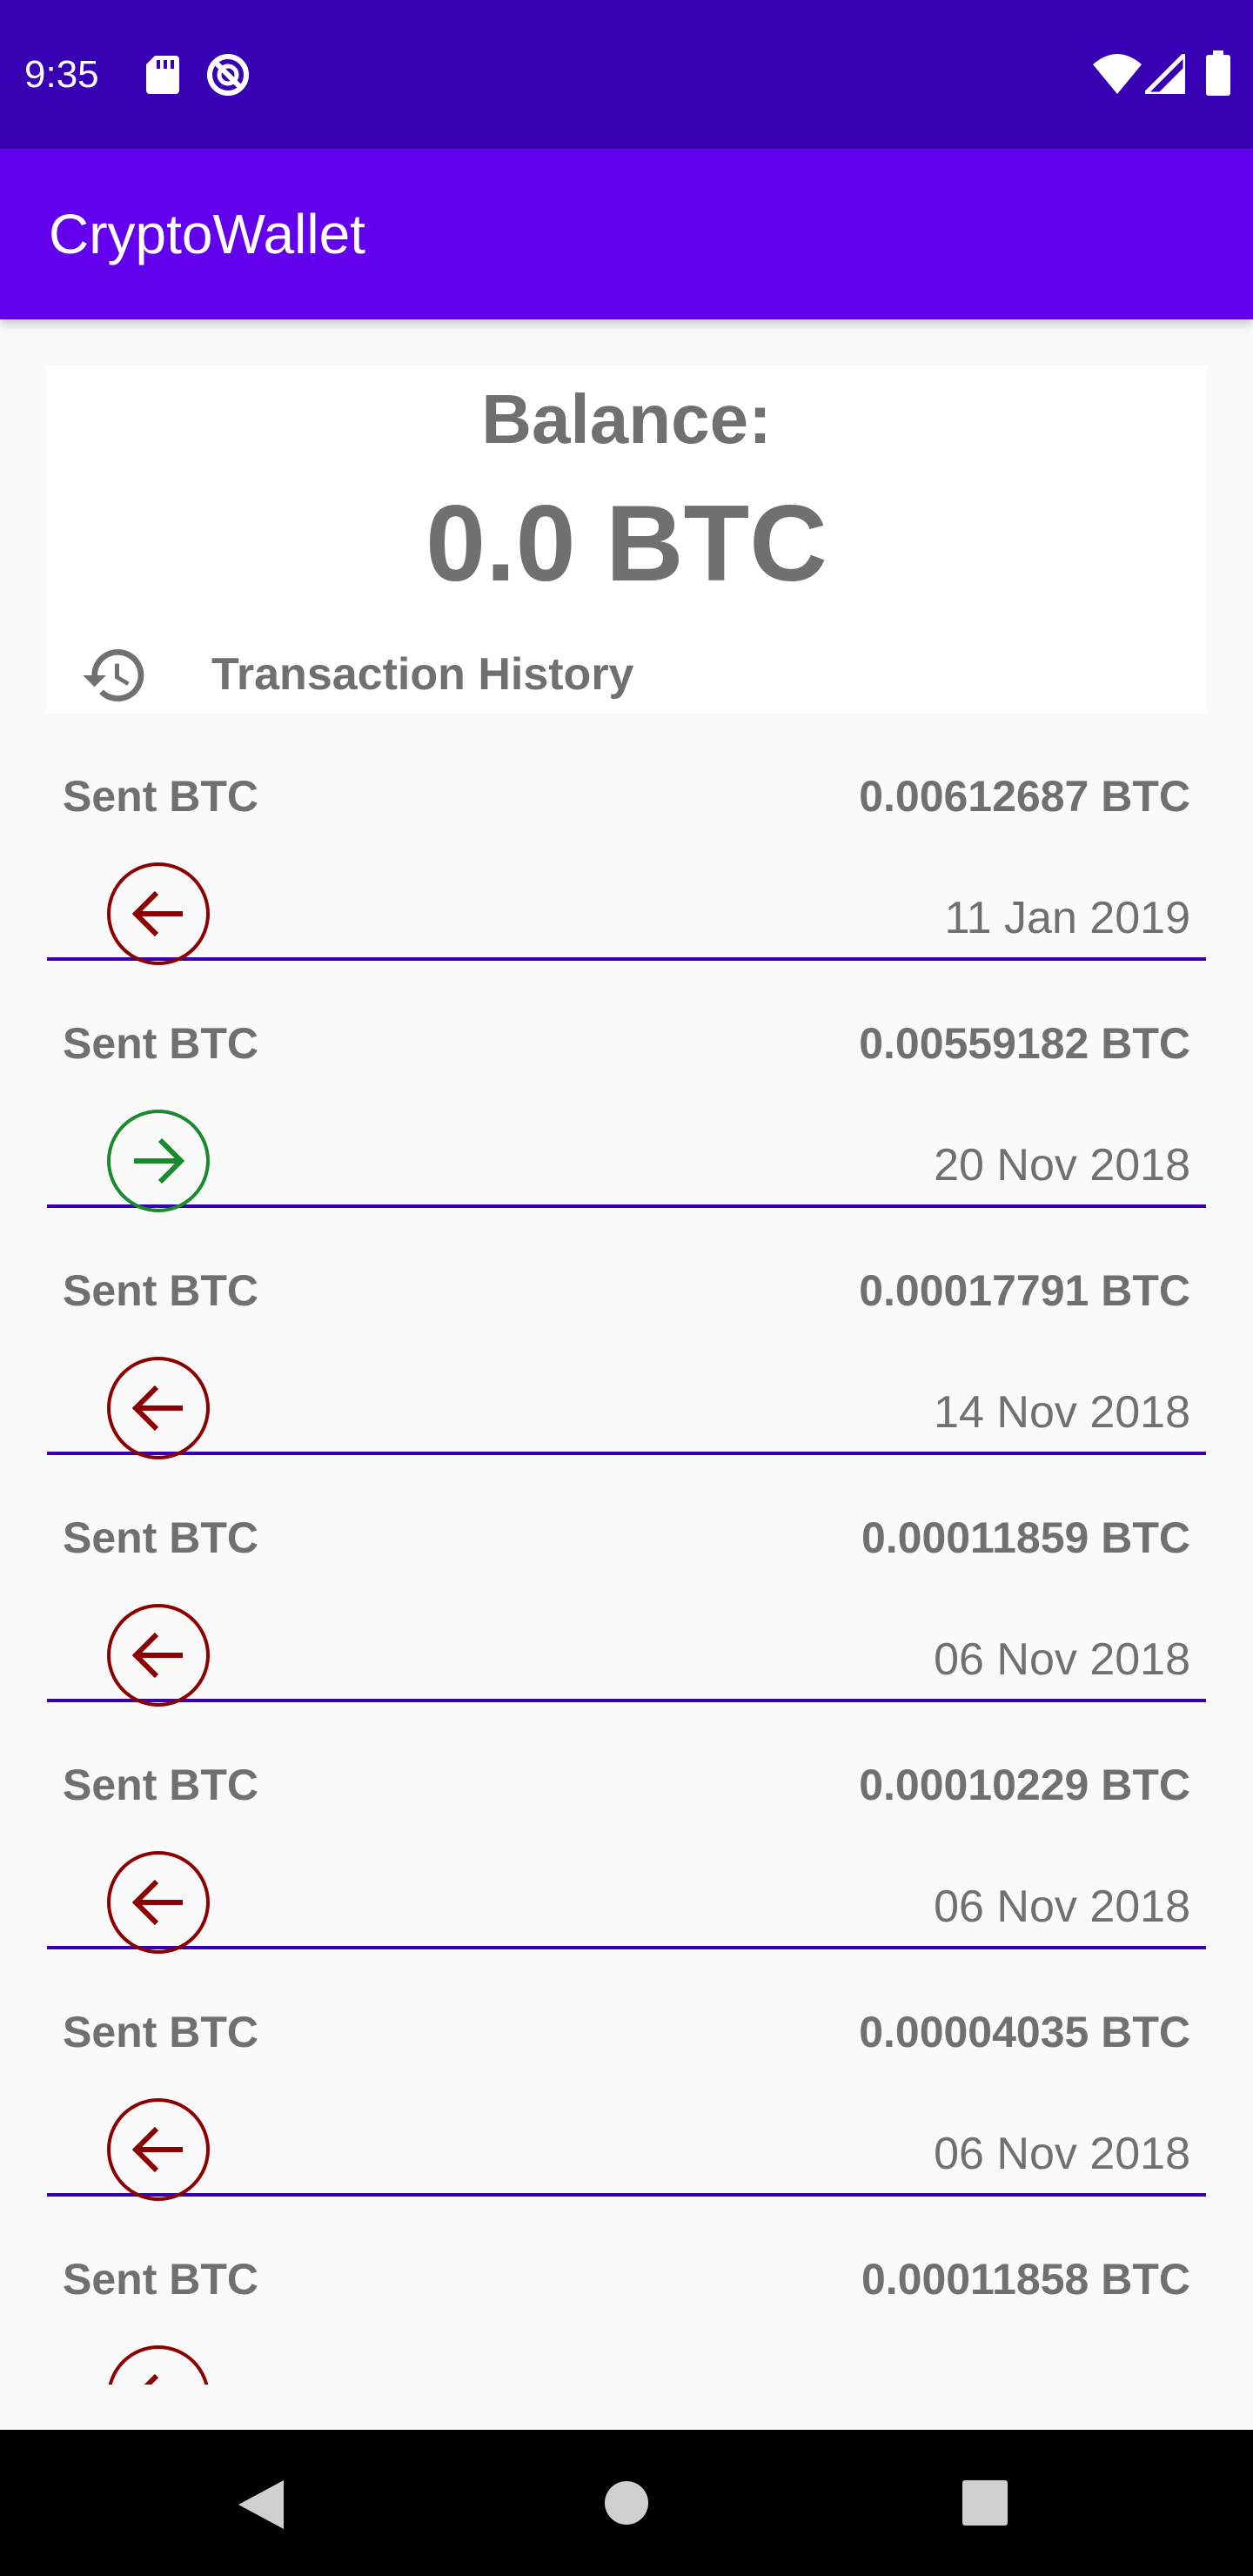 This screenshot has width=1253, height=2576. What do you see at coordinates (1024, 1290) in the screenshot?
I see `transaction-amount: 0.00017791 BTC` at bounding box center [1024, 1290].